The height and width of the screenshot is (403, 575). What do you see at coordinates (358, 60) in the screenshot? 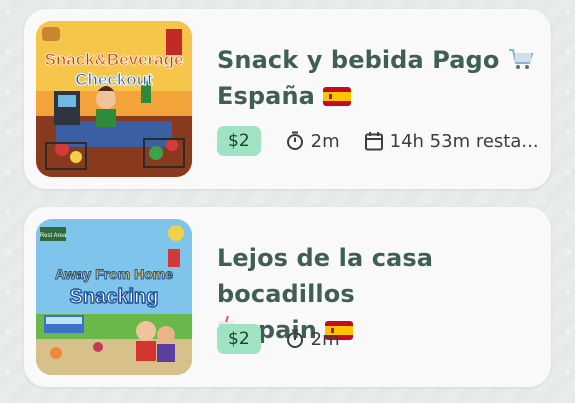
I see `task-title-line1: Snack y bebida Pago` at bounding box center [358, 60].